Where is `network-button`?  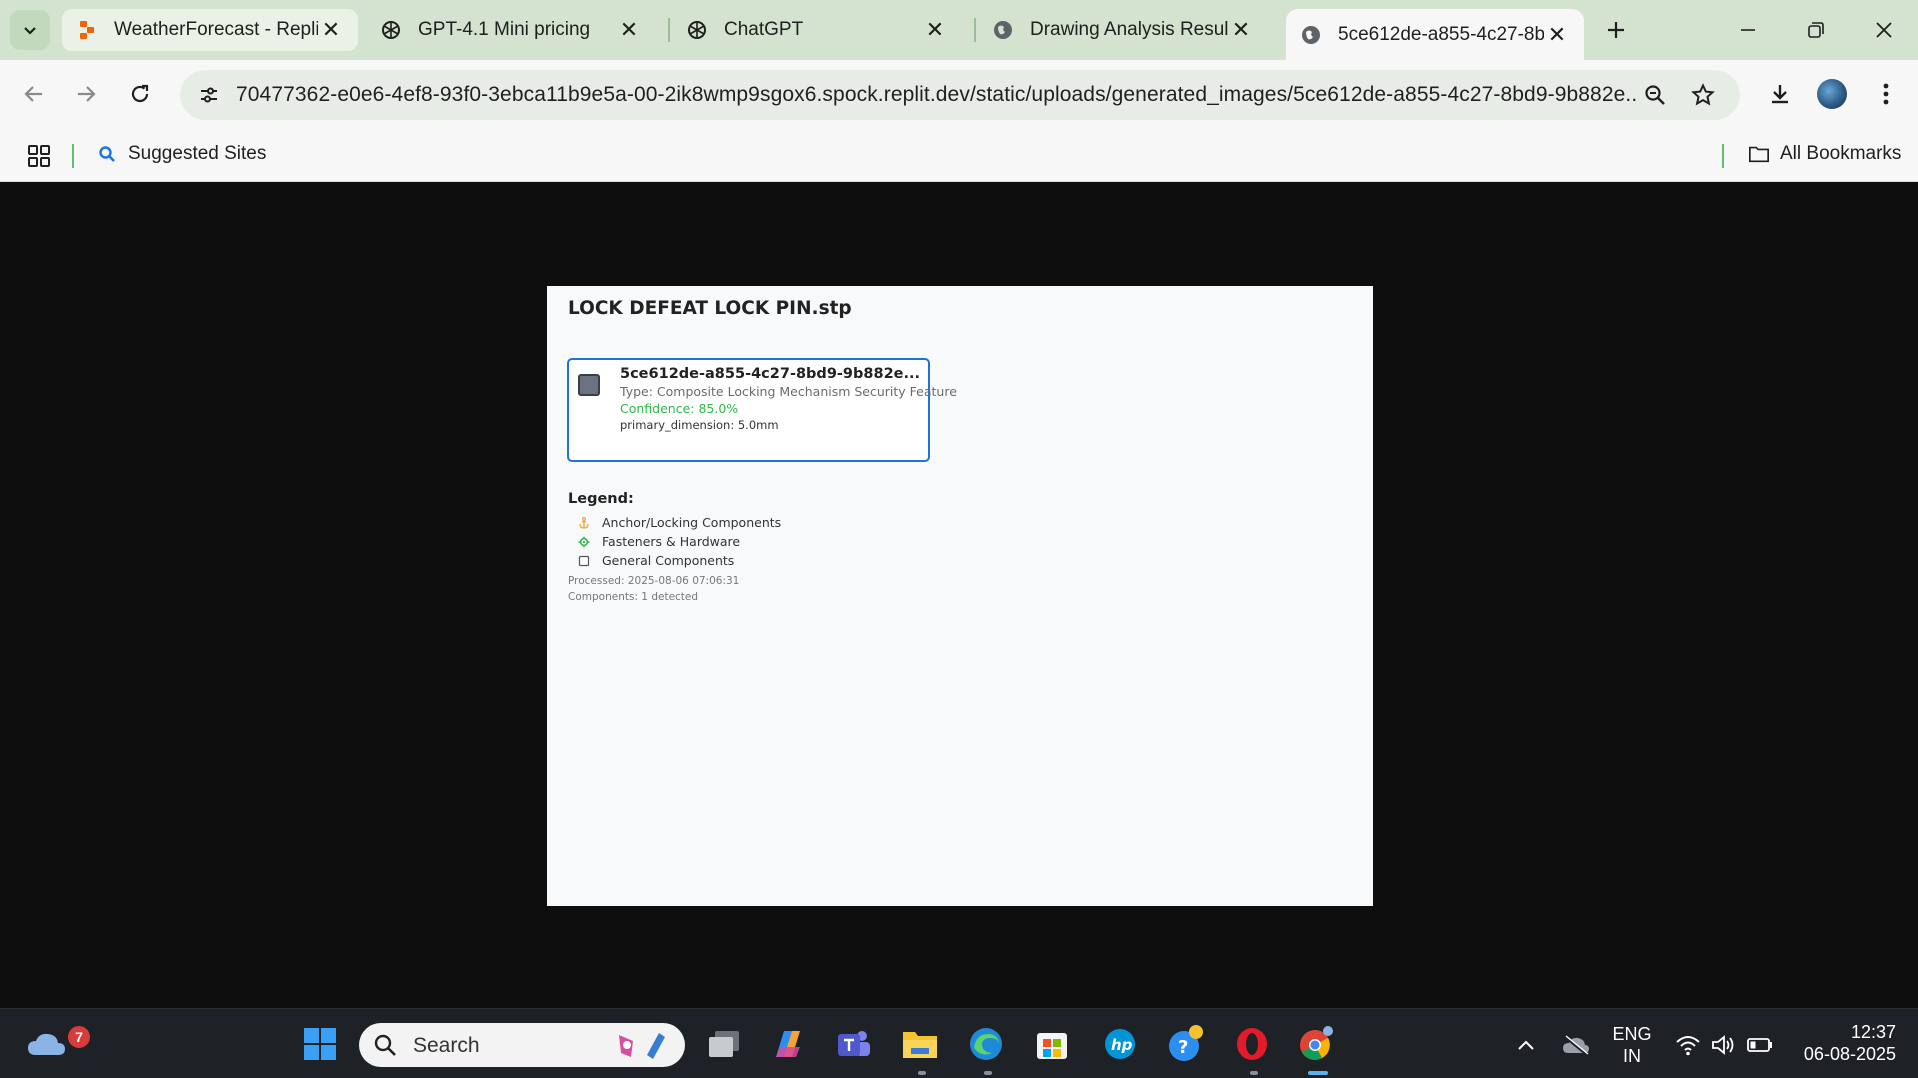 network-button is located at coordinates (1688, 1045).